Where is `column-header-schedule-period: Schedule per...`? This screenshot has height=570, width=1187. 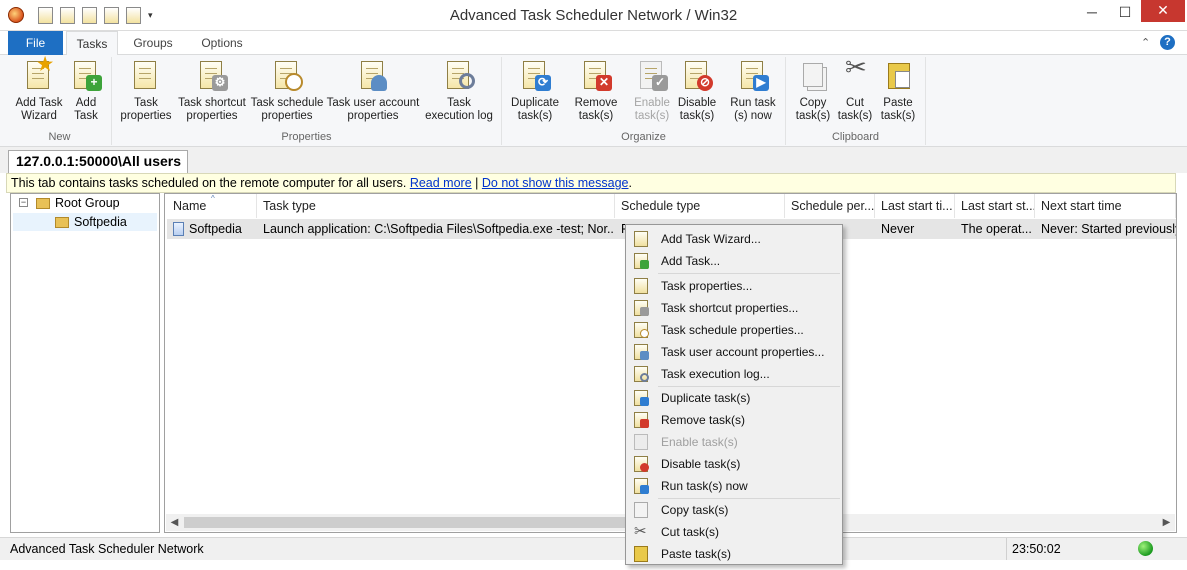
column-header-schedule-period: Schedule per... is located at coordinates (830, 206).